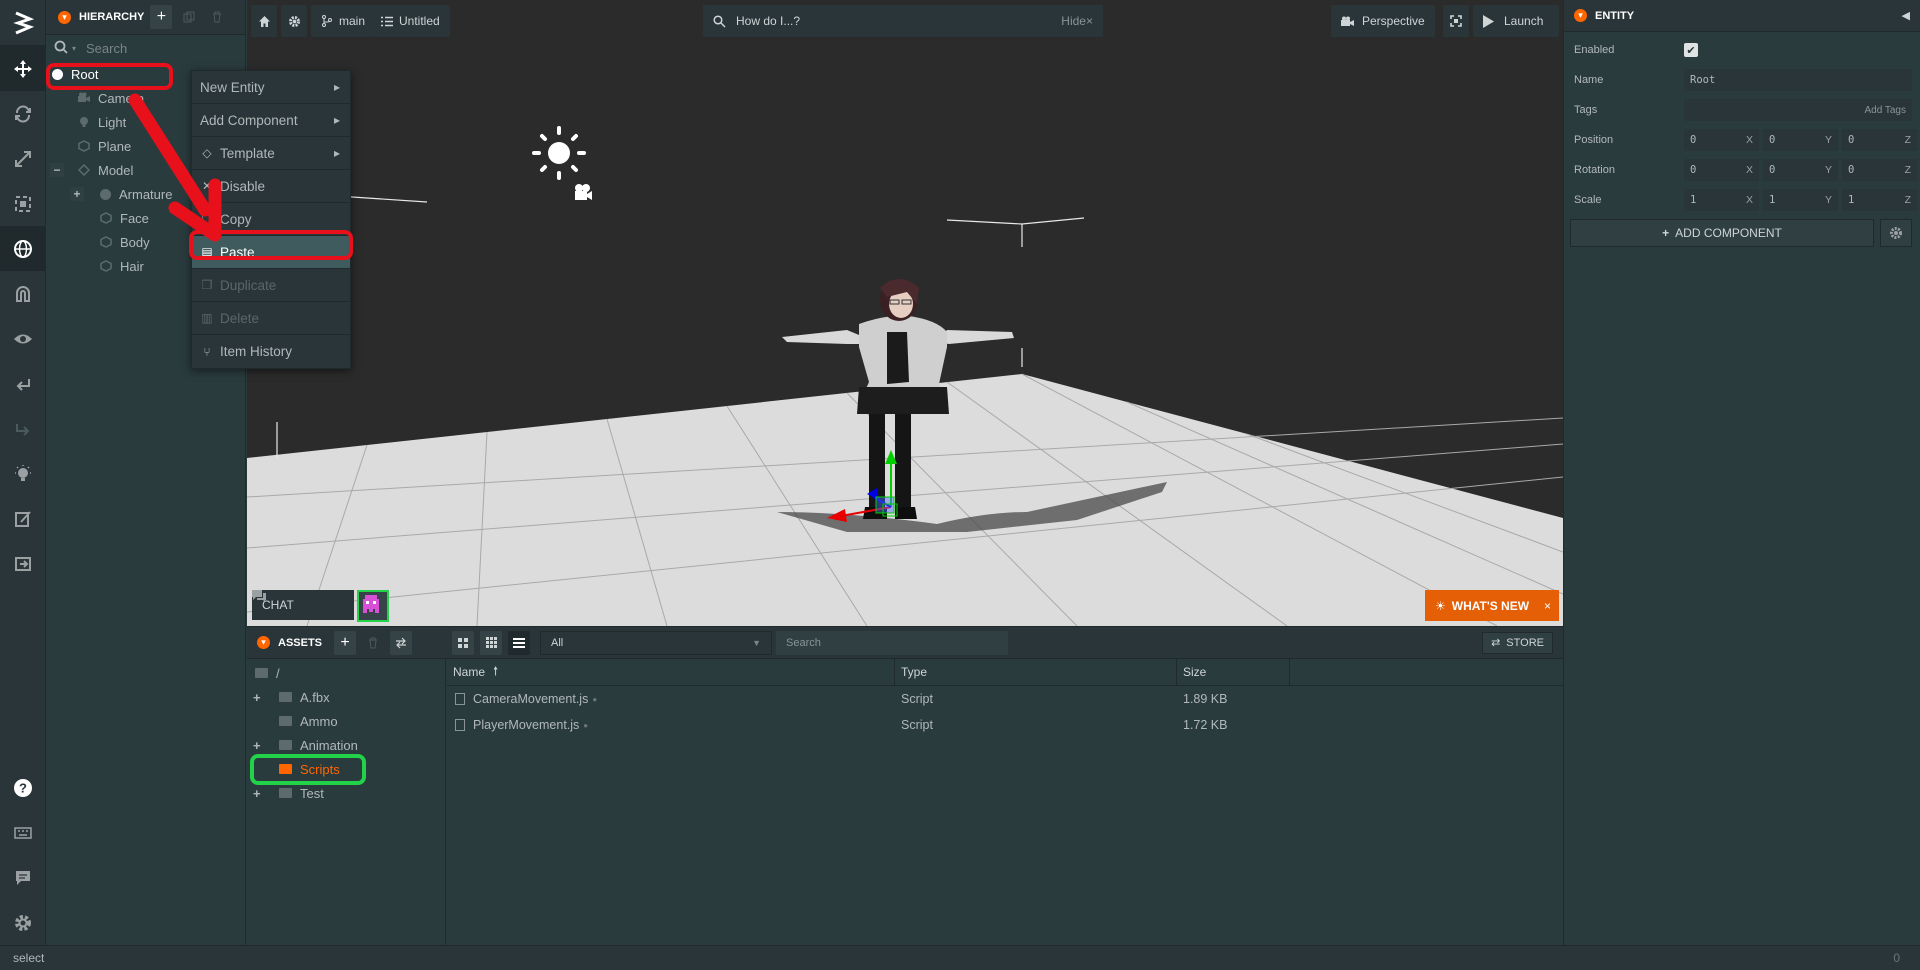 This screenshot has width=1920, height=970. Describe the element at coordinates (271, 318) in the screenshot. I see `menu-item-delete: ▥ Delete` at that location.